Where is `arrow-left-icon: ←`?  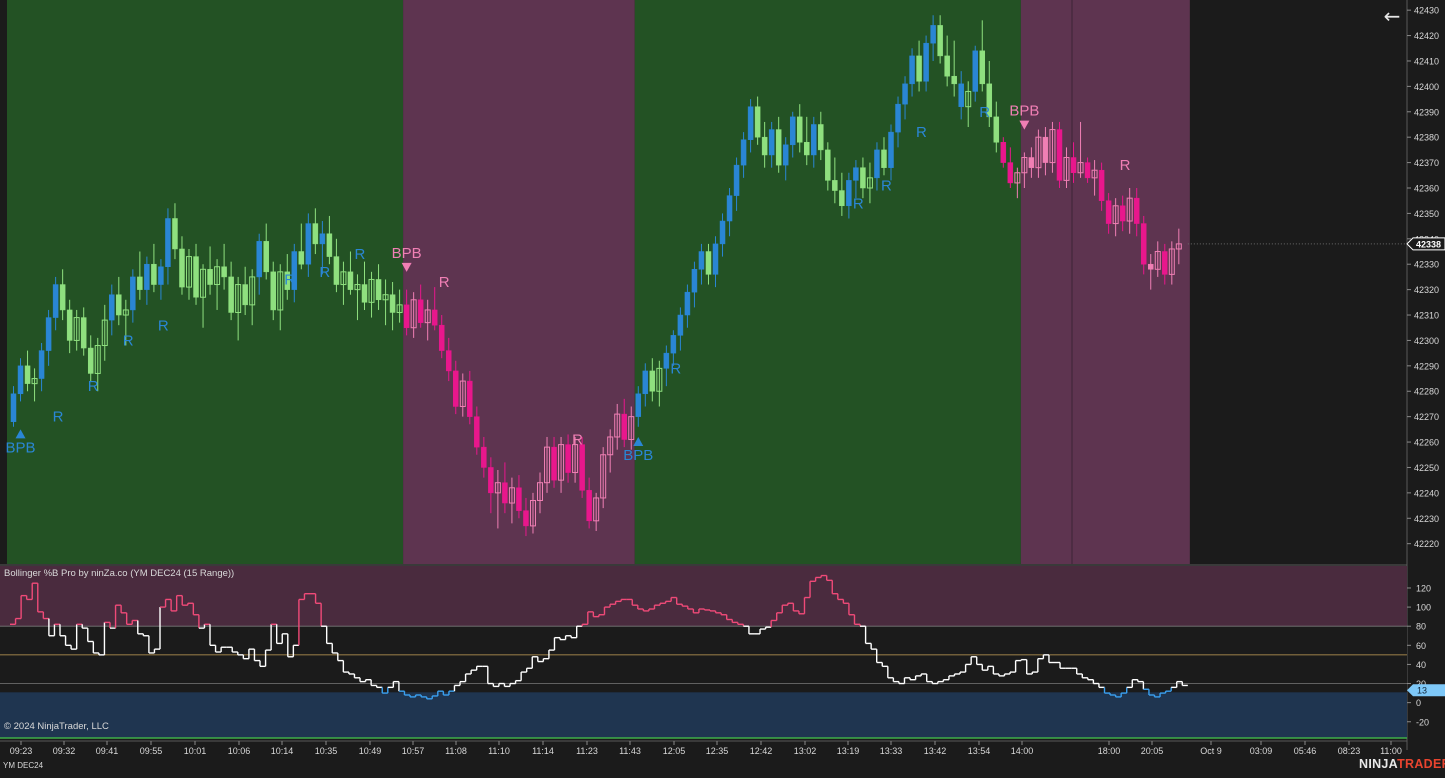 arrow-left-icon: ← is located at coordinates (1392, 16).